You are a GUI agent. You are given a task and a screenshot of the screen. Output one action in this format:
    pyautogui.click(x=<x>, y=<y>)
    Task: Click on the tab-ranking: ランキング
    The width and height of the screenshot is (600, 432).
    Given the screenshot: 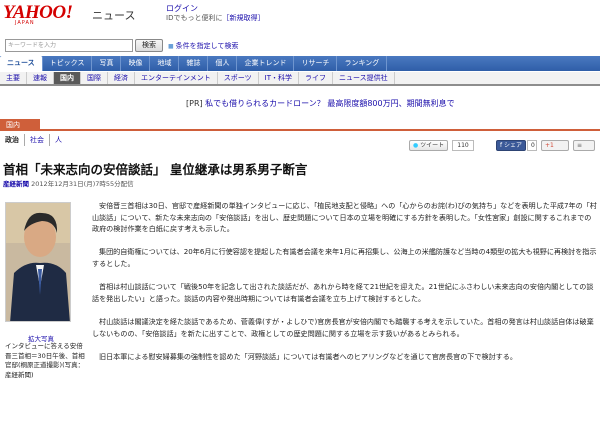 What is the action you would take?
    pyautogui.click(x=362, y=63)
    